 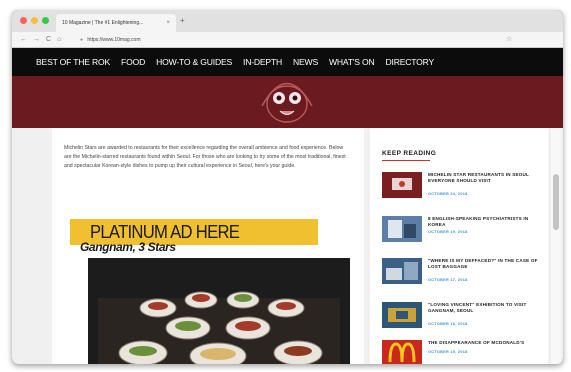 I want to click on related-article-date: OCTOBER 19, 2018, so click(x=448, y=232).